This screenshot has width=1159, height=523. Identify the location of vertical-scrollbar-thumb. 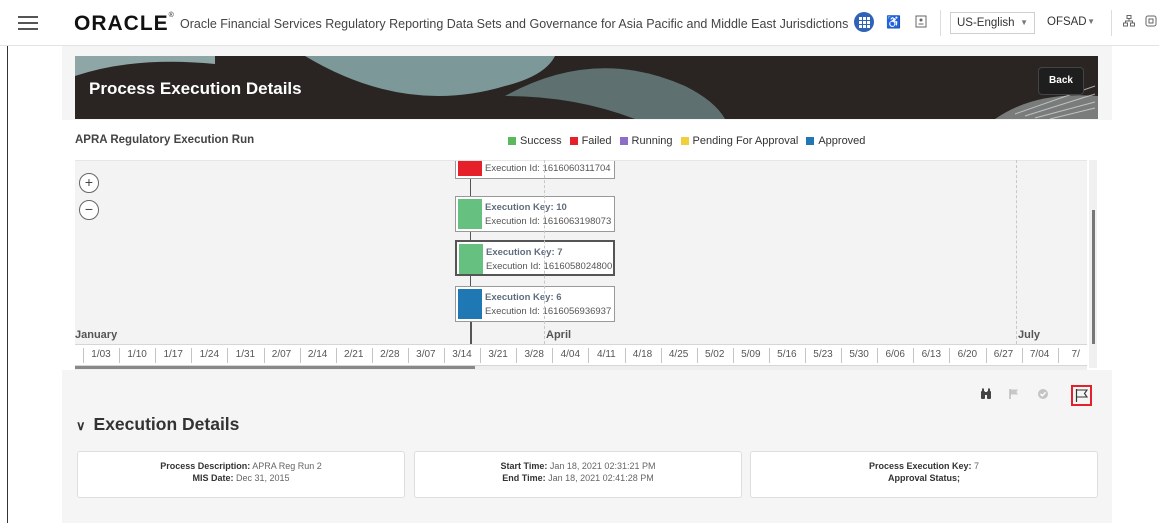
(1093, 277).